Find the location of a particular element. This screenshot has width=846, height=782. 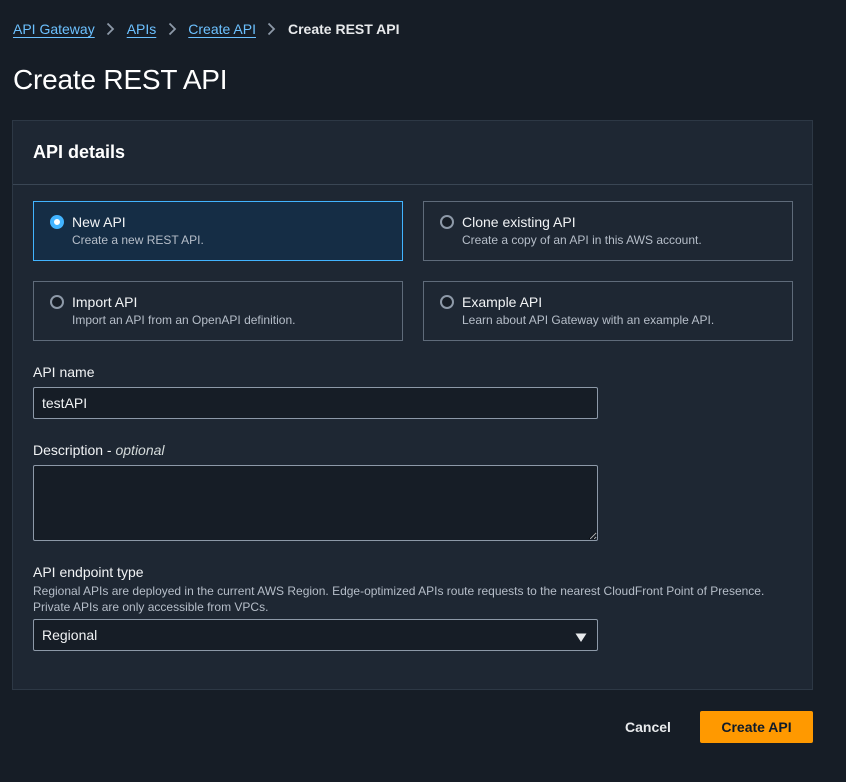

option-description: Create a new REST API. is located at coordinates (138, 240).